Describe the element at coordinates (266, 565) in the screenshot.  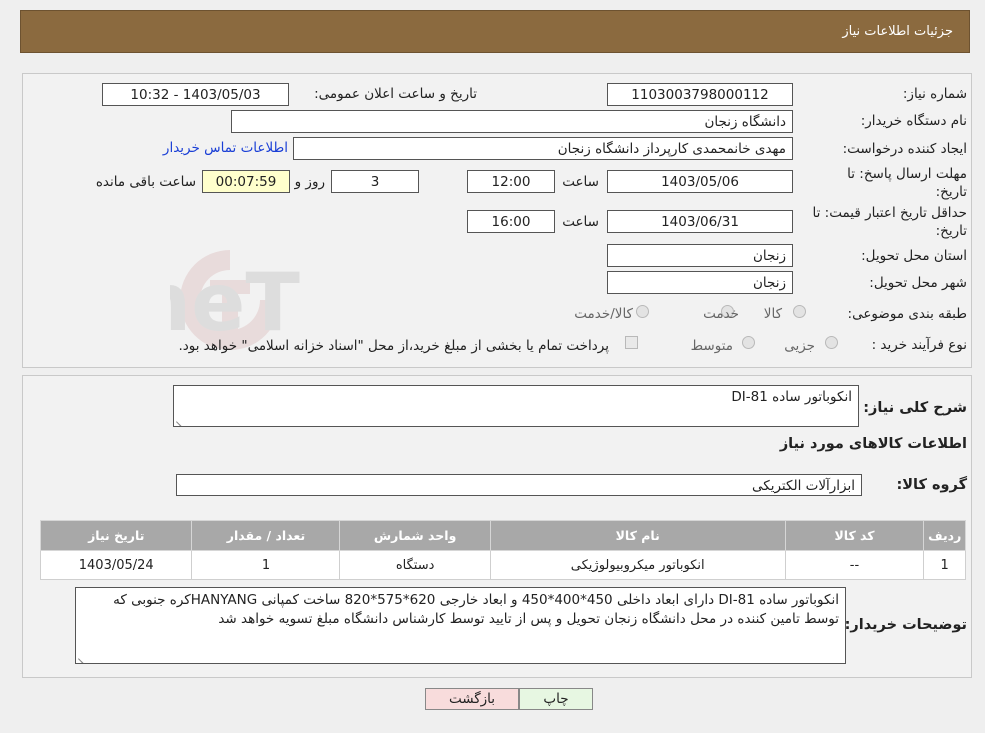
I see `cell-quantity: 1` at that location.